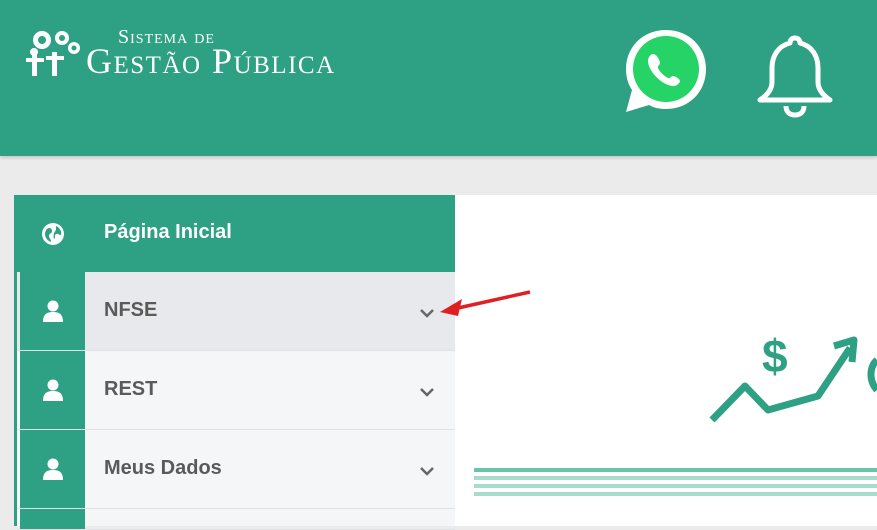  I want to click on money-growth-illustration: $, so click(793, 376).